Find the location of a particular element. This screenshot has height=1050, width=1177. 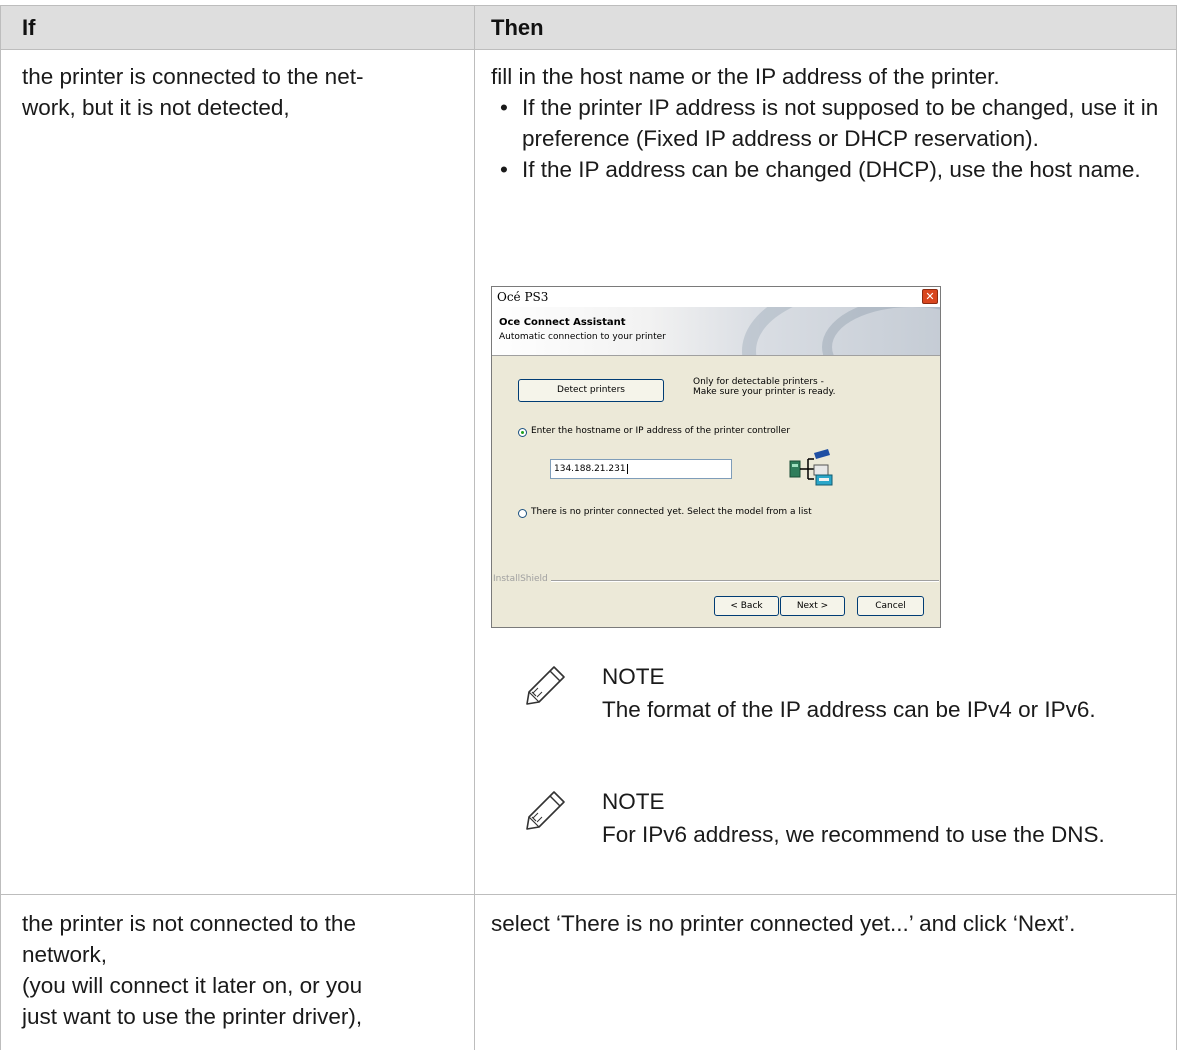

row1-condition-line: work, but it is not detected, is located at coordinates (156, 107).